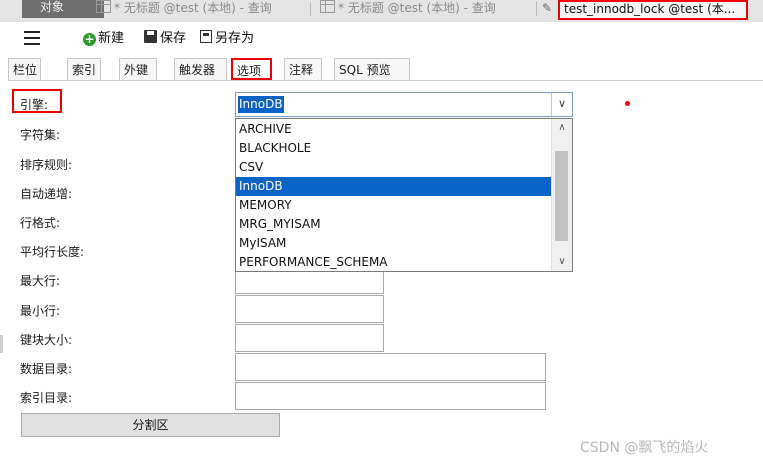  What do you see at coordinates (394, 129) in the screenshot?
I see `engine-option: ARCHIVE` at bounding box center [394, 129].